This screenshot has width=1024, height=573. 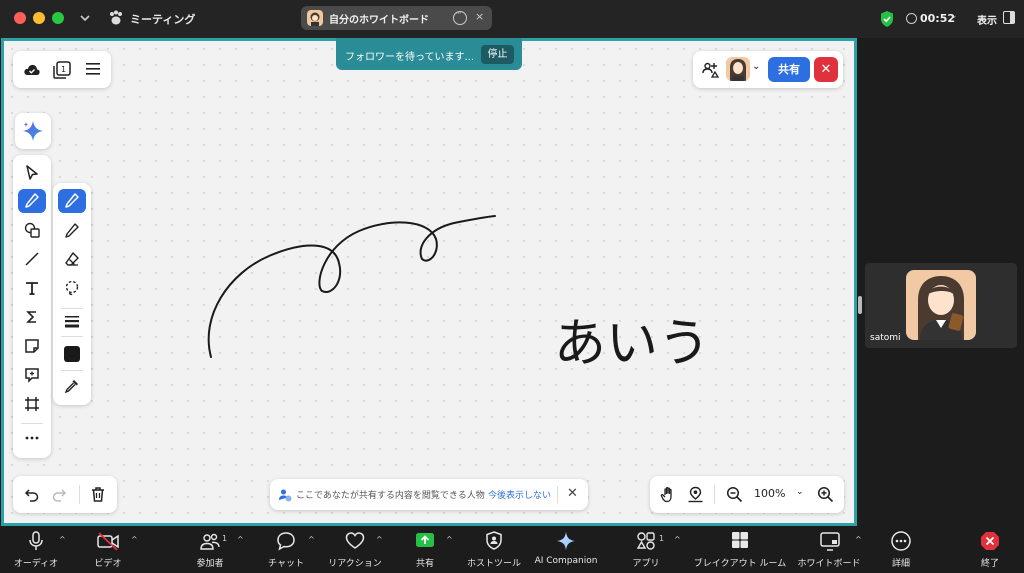 What do you see at coordinates (425, 540) in the screenshot?
I see `share-screen-icon` at bounding box center [425, 540].